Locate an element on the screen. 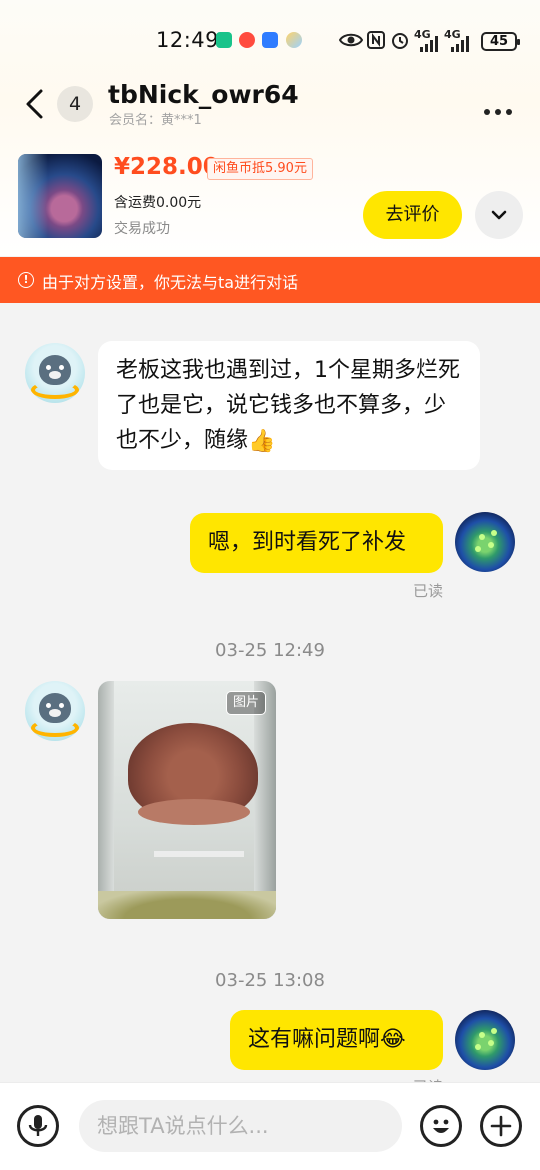 The image size is (540, 1170). signal-icon is located at coordinates (429, 44).